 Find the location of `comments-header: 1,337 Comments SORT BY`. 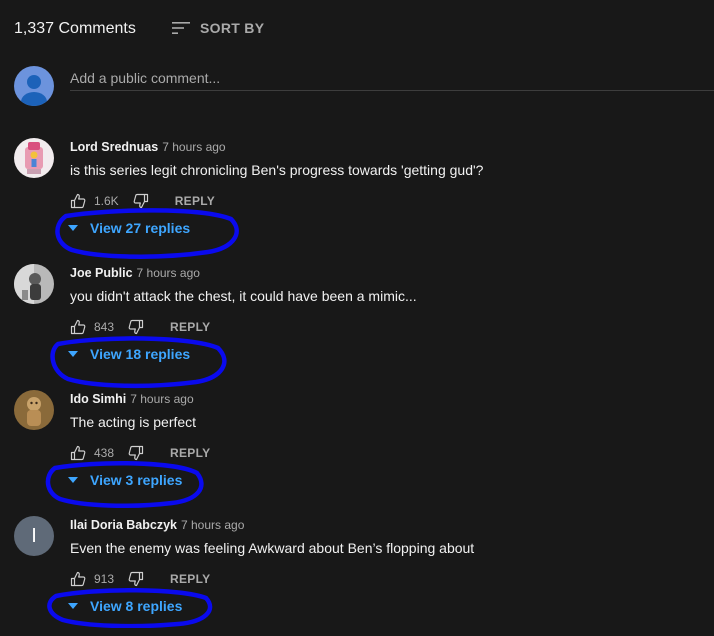

comments-header: 1,337 Comments SORT BY is located at coordinates (359, 30).